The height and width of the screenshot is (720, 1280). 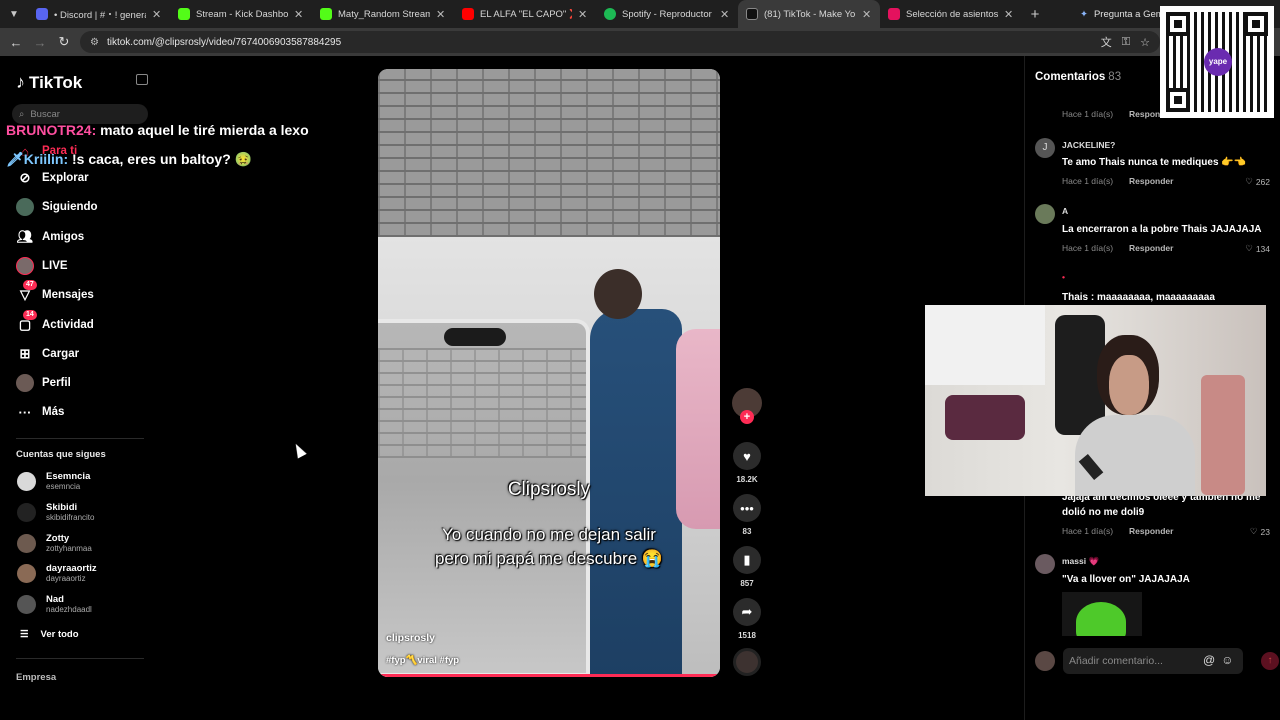 I want to click on translate-icon: 文, so click(x=1106, y=42).